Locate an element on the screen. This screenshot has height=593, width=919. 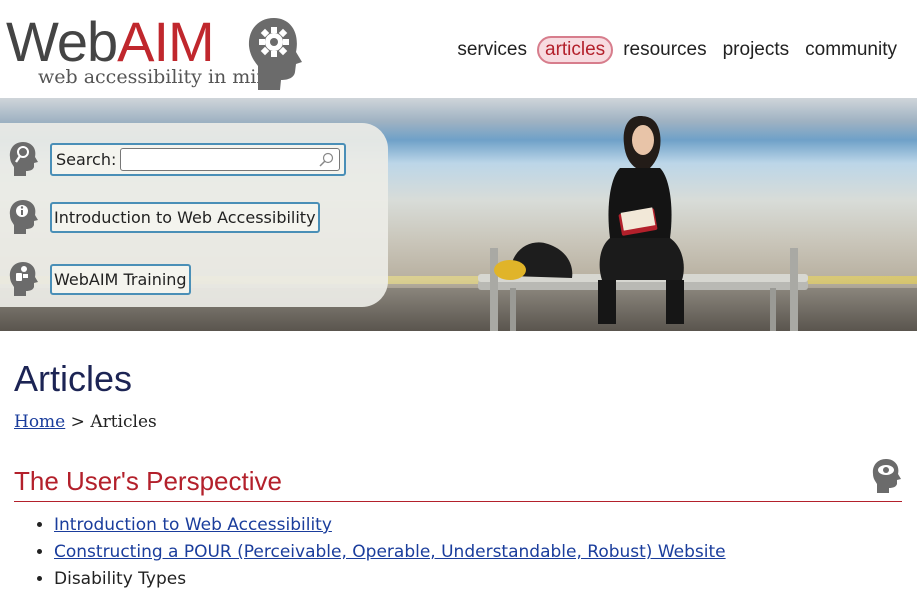
gear-head-icon is located at coordinates (275, 54).